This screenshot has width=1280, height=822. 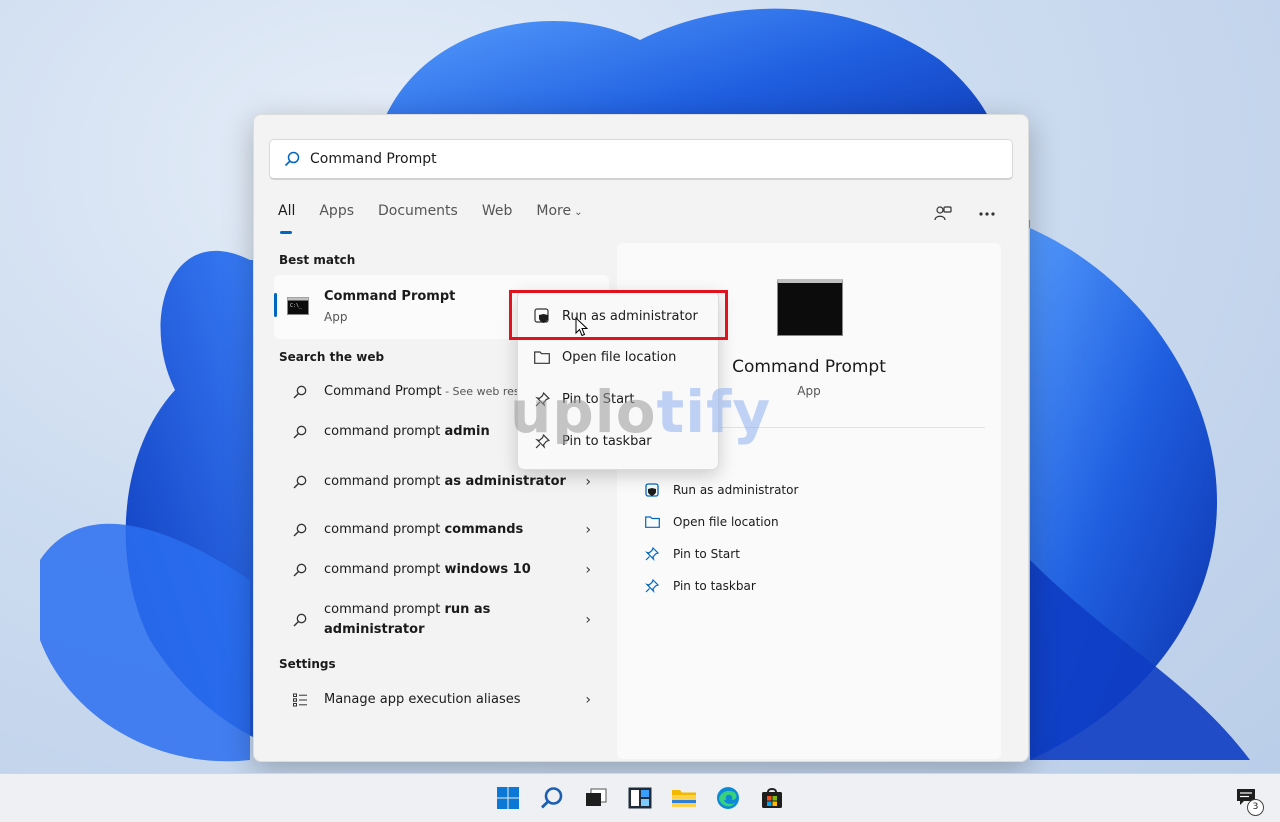 What do you see at coordinates (736, 490) in the screenshot?
I see `action-label: Run as administrator` at bounding box center [736, 490].